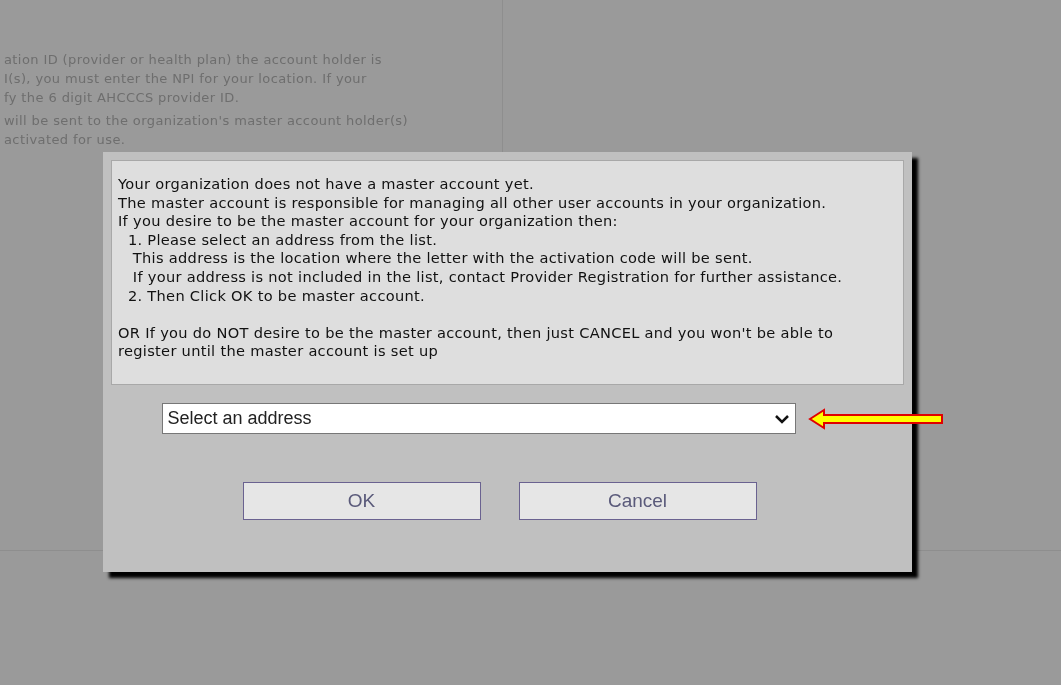  I want to click on message-text: Your organization does not have a master account yet. The master account is responsible for managing all other user accounts in your organization. If you desire to be the master account for your organization then: 1. Please select an address from the list. This address is the location where the letter with the activation code will be sent. If your address is not included in the list, contact Provider Registration for further assistance. 2. Then Click OK to be master account., so click(481, 240).